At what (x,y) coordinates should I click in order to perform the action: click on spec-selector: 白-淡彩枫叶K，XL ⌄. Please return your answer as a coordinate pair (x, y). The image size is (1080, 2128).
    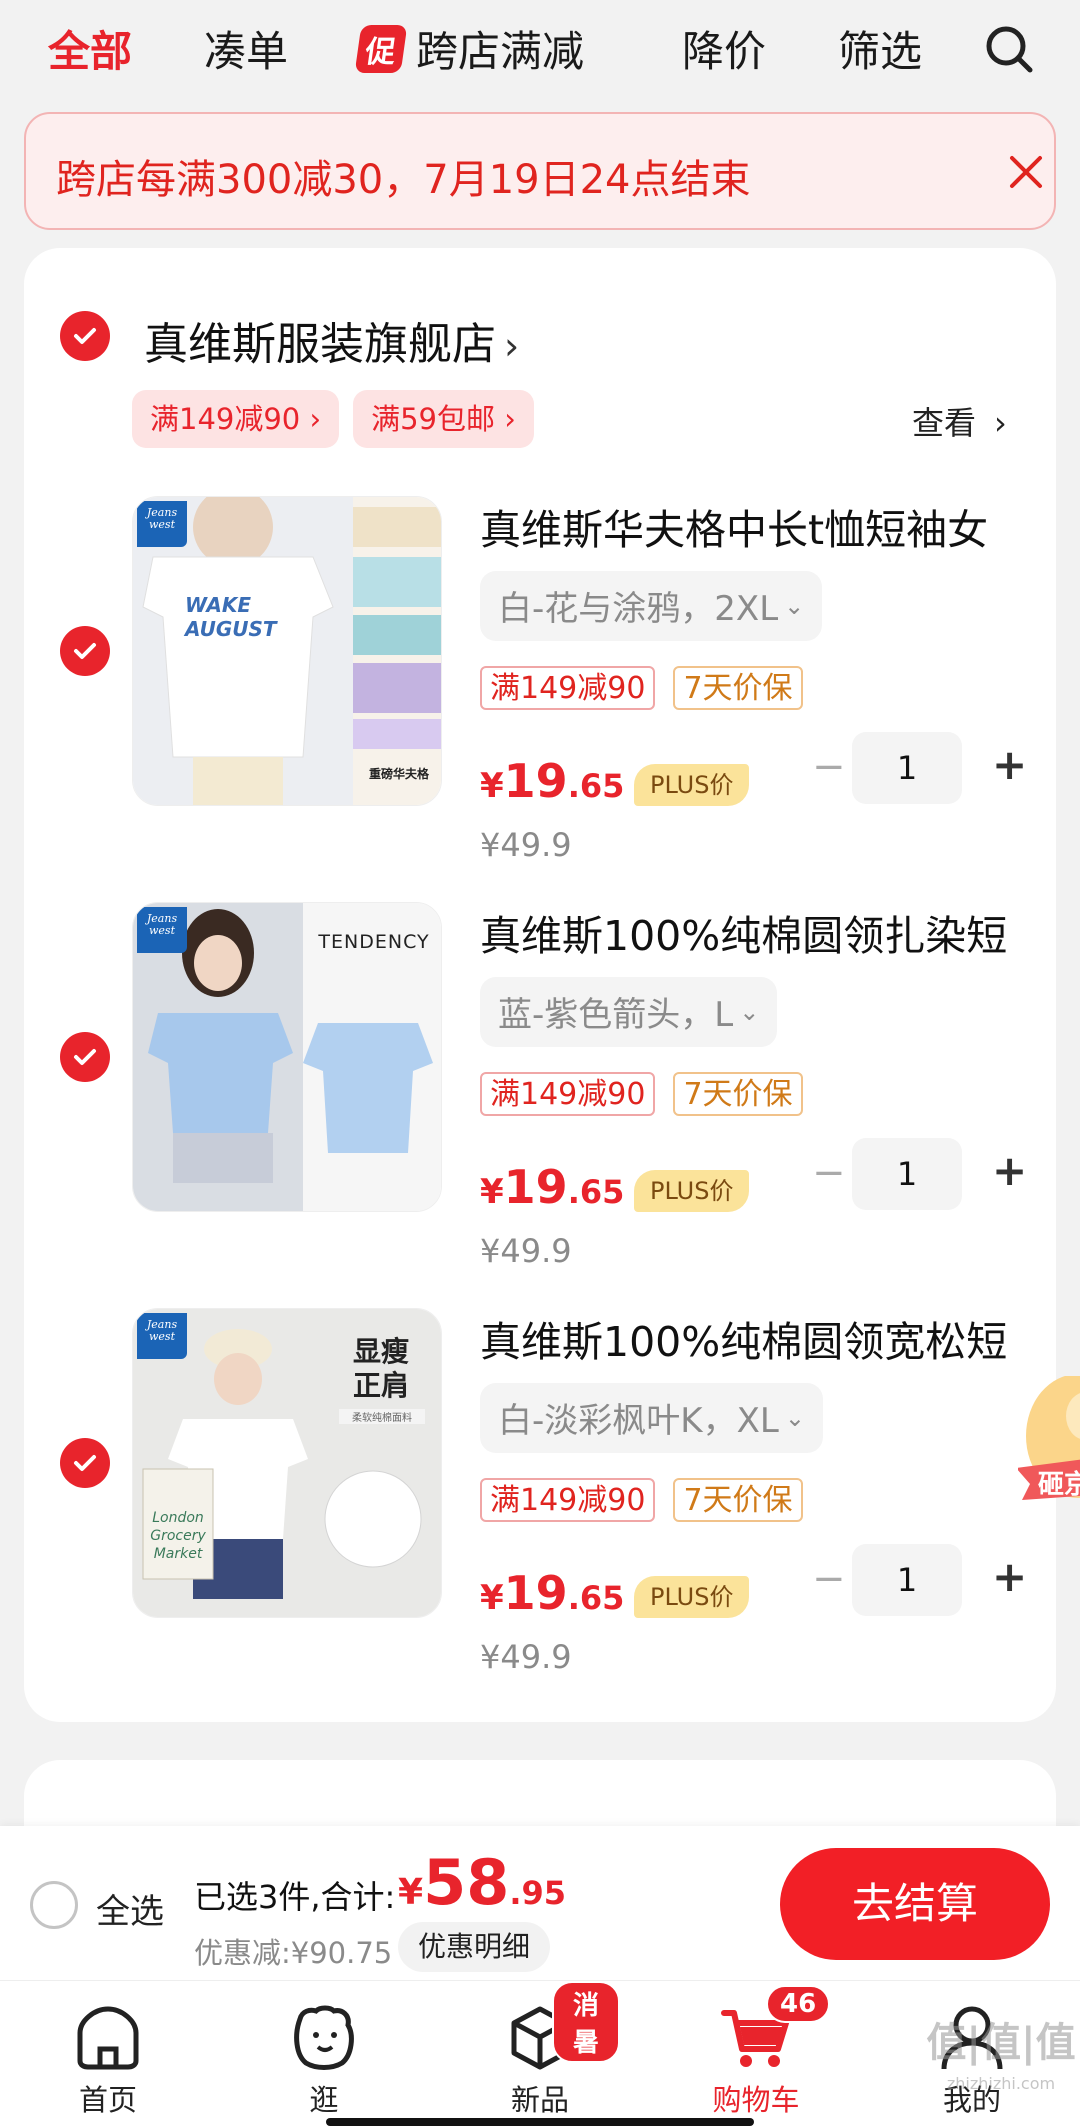
    Looking at the image, I should click on (651, 1418).